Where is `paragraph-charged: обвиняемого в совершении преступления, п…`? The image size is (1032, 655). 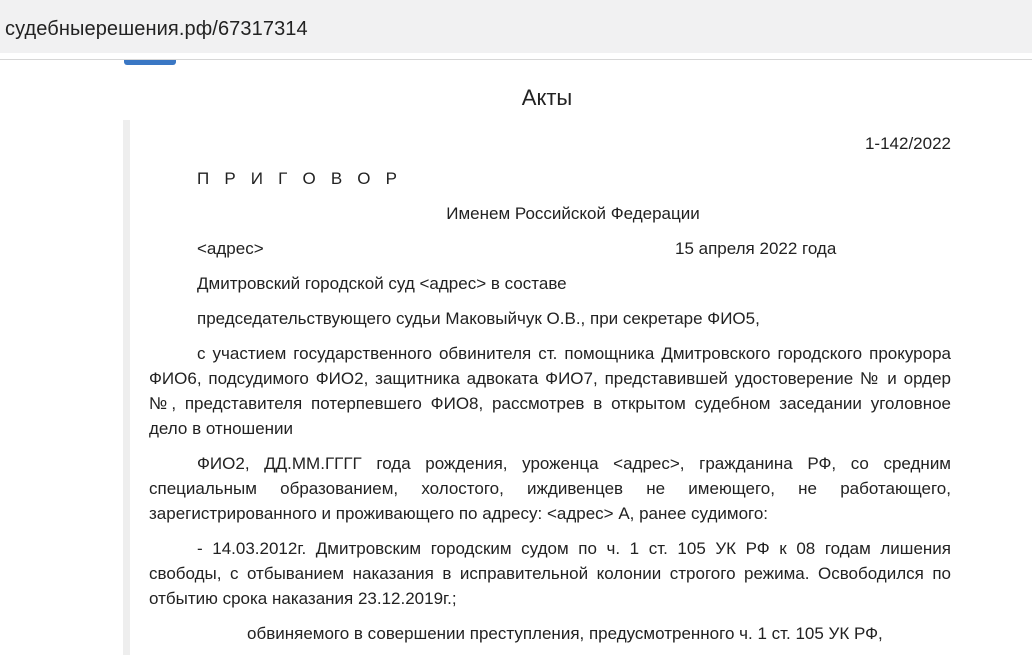 paragraph-charged: обвиняемого в совершении преступления, п… is located at coordinates (565, 633).